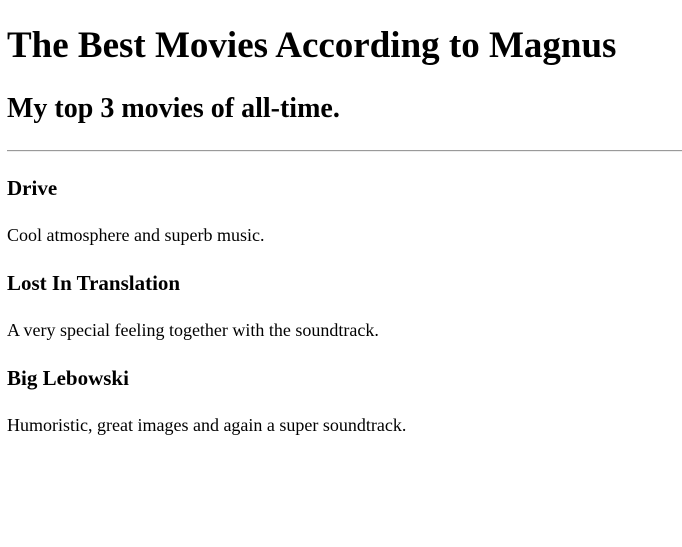 This screenshot has width=682, height=547. I want to click on page-subtitle: My top 3 movies of all-time., so click(173, 108).